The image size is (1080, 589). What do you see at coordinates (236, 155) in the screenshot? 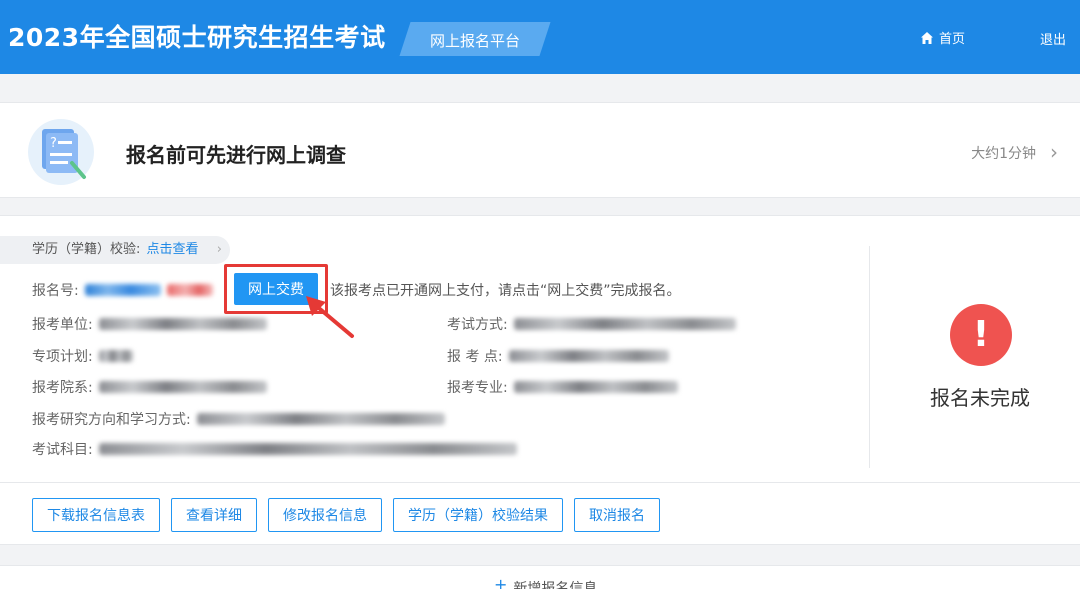
I see `survey-title: 报名前可先进行网上调查` at bounding box center [236, 155].